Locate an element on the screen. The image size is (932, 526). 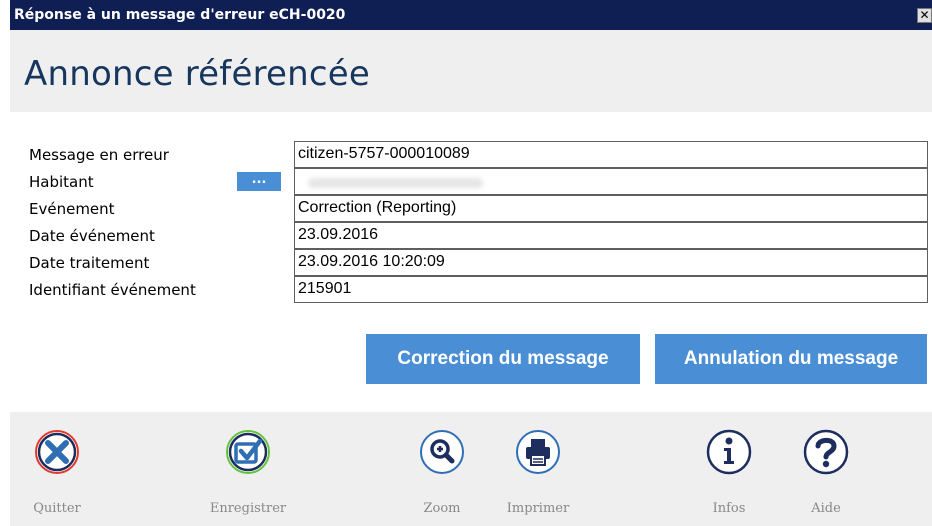
label-evenement: Evénement is located at coordinates (72, 209).